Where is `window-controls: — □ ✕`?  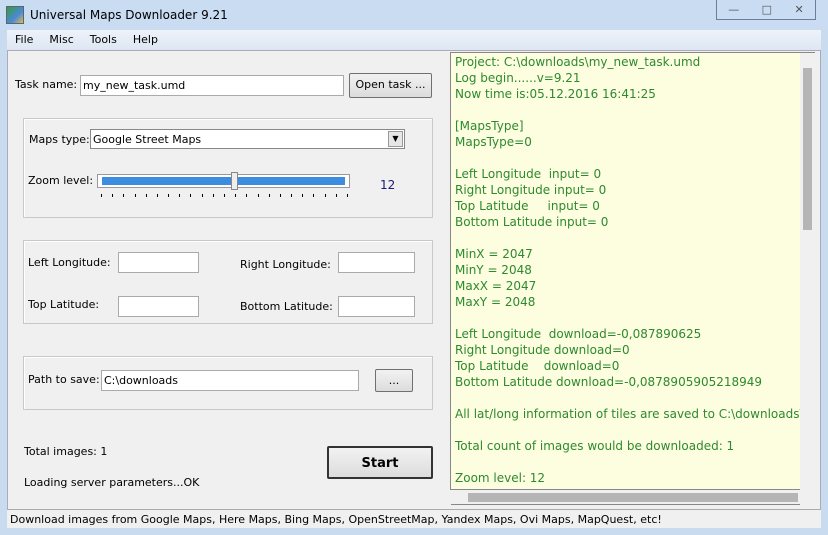
window-controls: — □ ✕ is located at coordinates (766, 10).